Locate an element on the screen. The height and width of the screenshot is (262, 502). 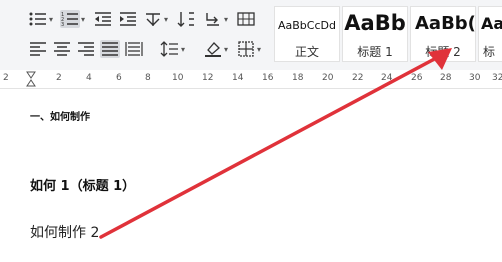
shading-icon is located at coordinates (213, 49).